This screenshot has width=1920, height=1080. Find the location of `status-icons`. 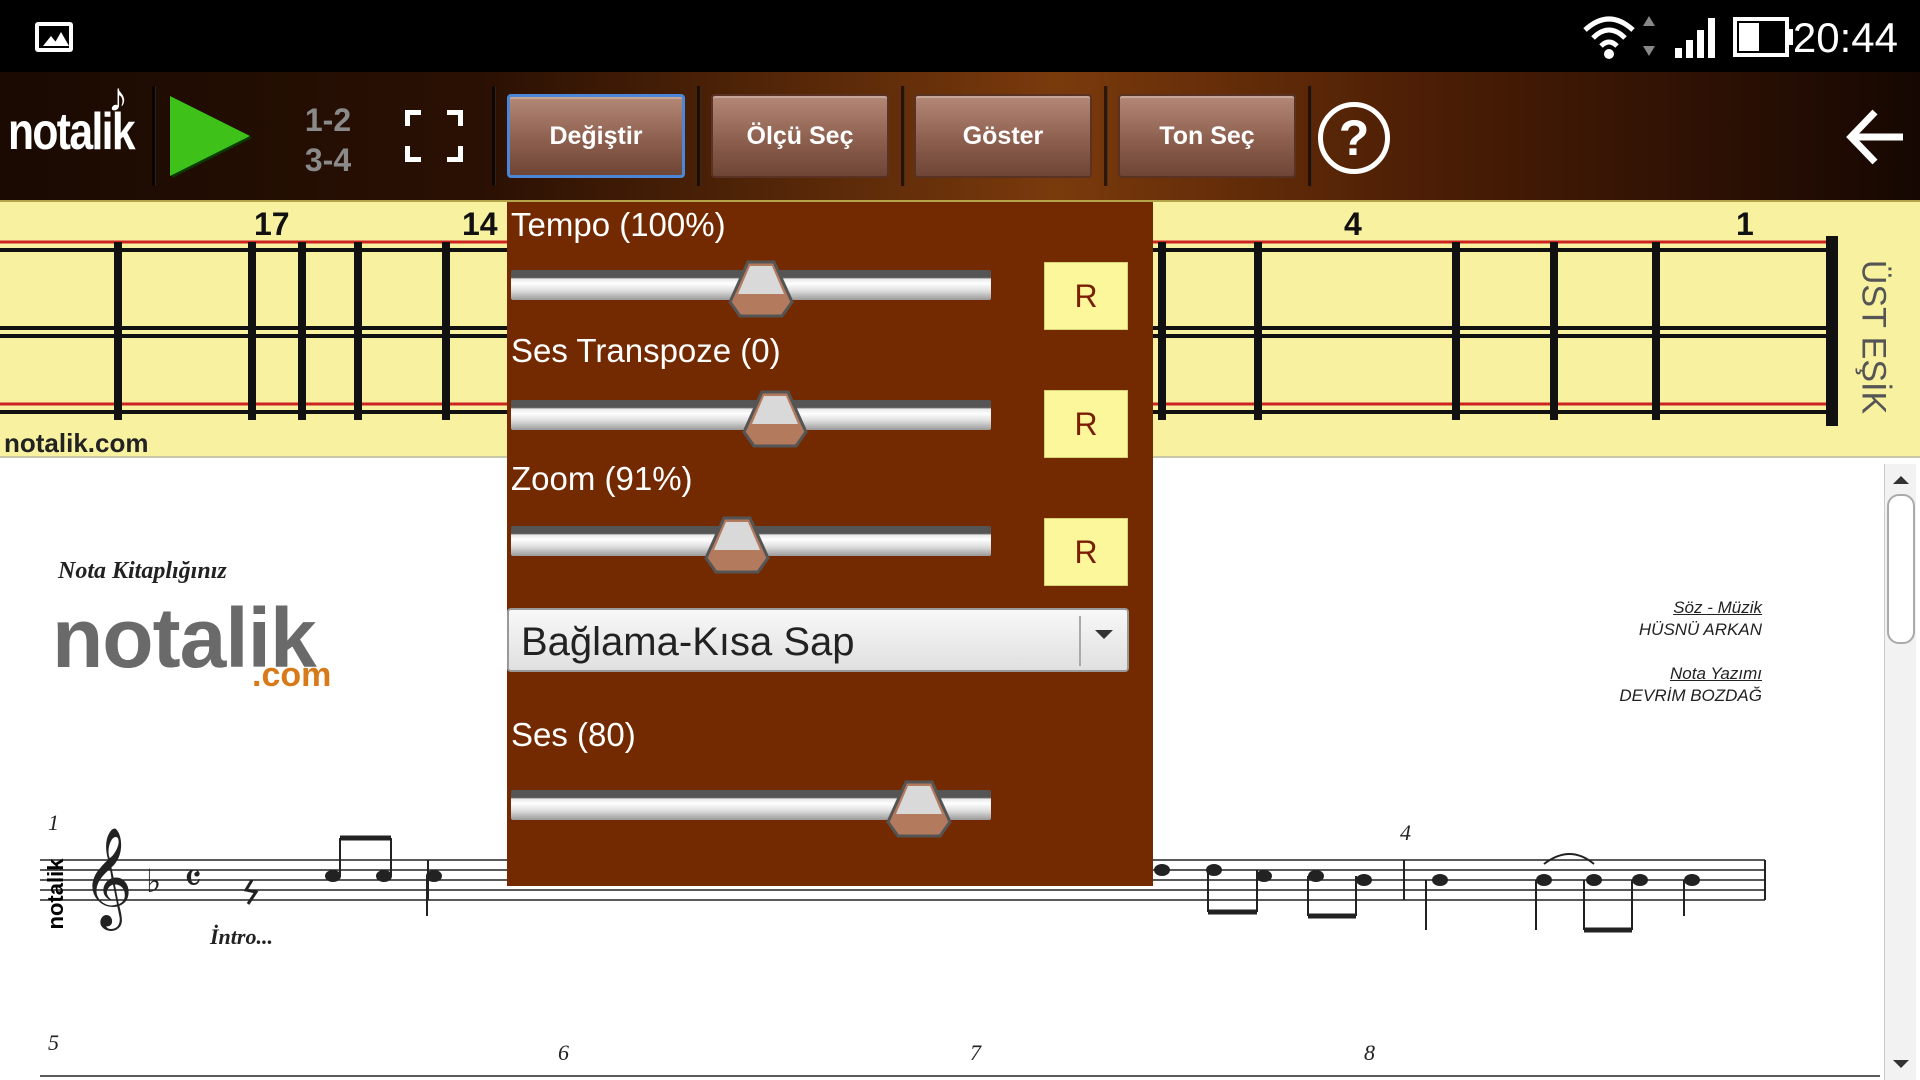

status-icons is located at coordinates (1687, 37).